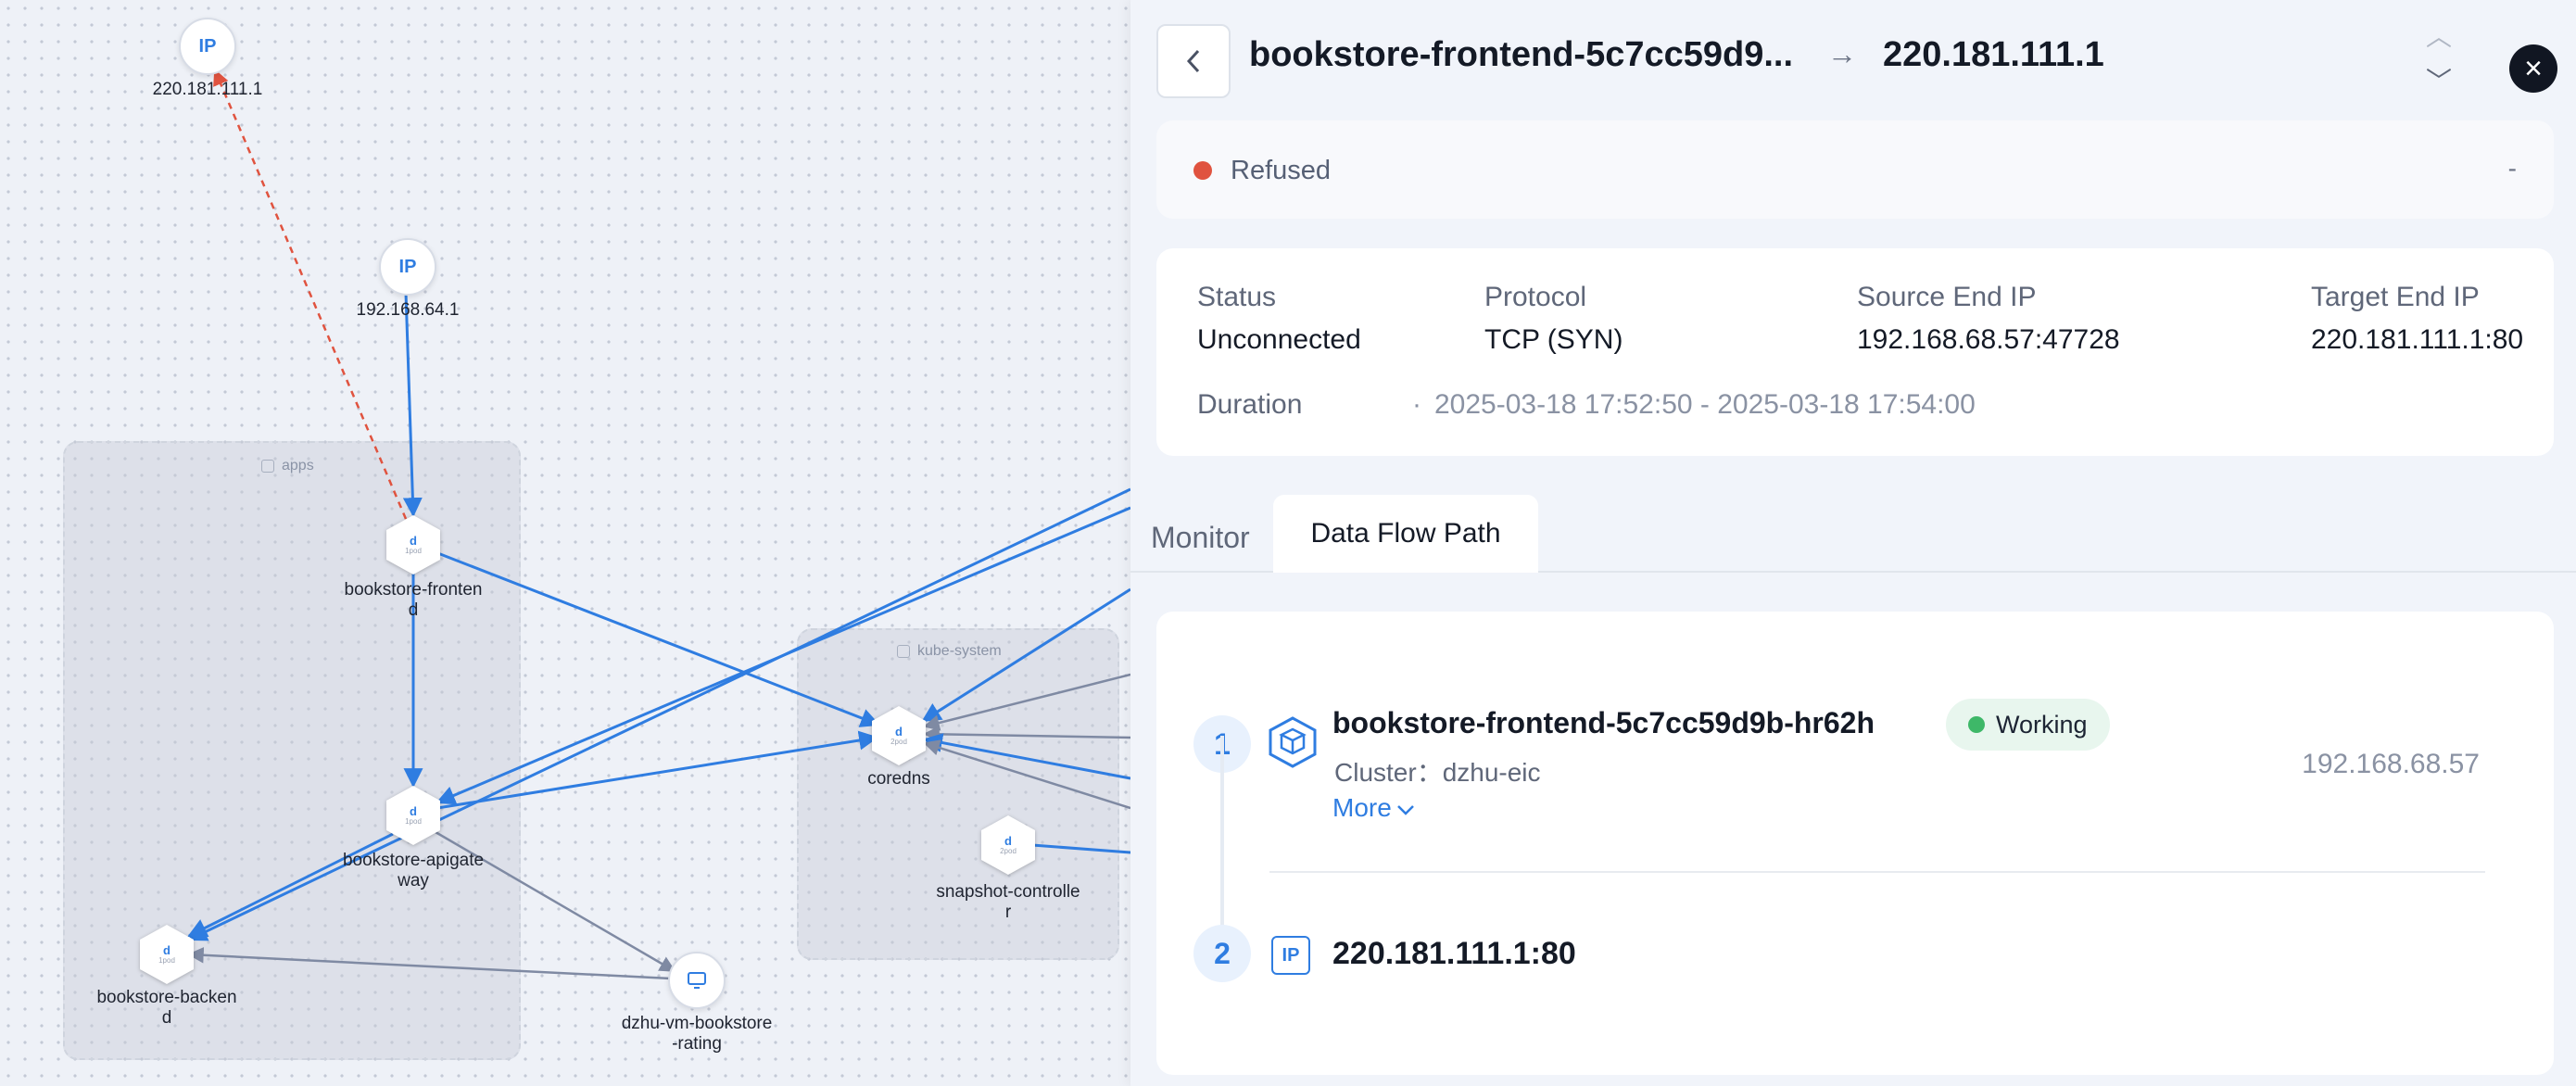 The width and height of the screenshot is (2576, 1086). Describe the element at coordinates (1362, 807) in the screenshot. I see `more-label: More` at that location.